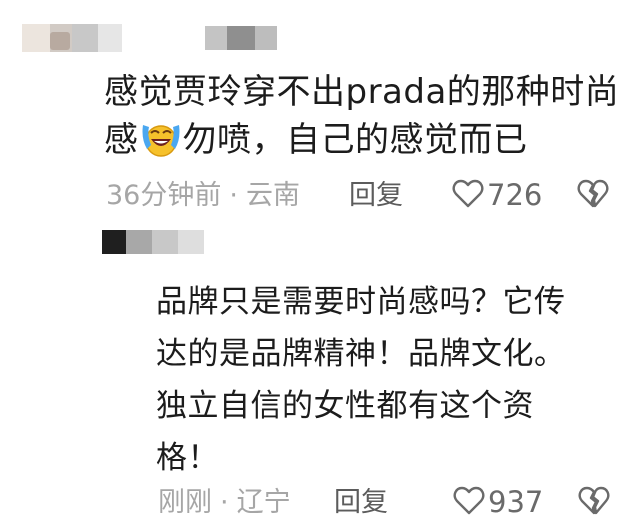  Describe the element at coordinates (362, 92) in the screenshot. I see `comment-line-1: 感觉贾玲穿不出prada的那种时尚` at that location.